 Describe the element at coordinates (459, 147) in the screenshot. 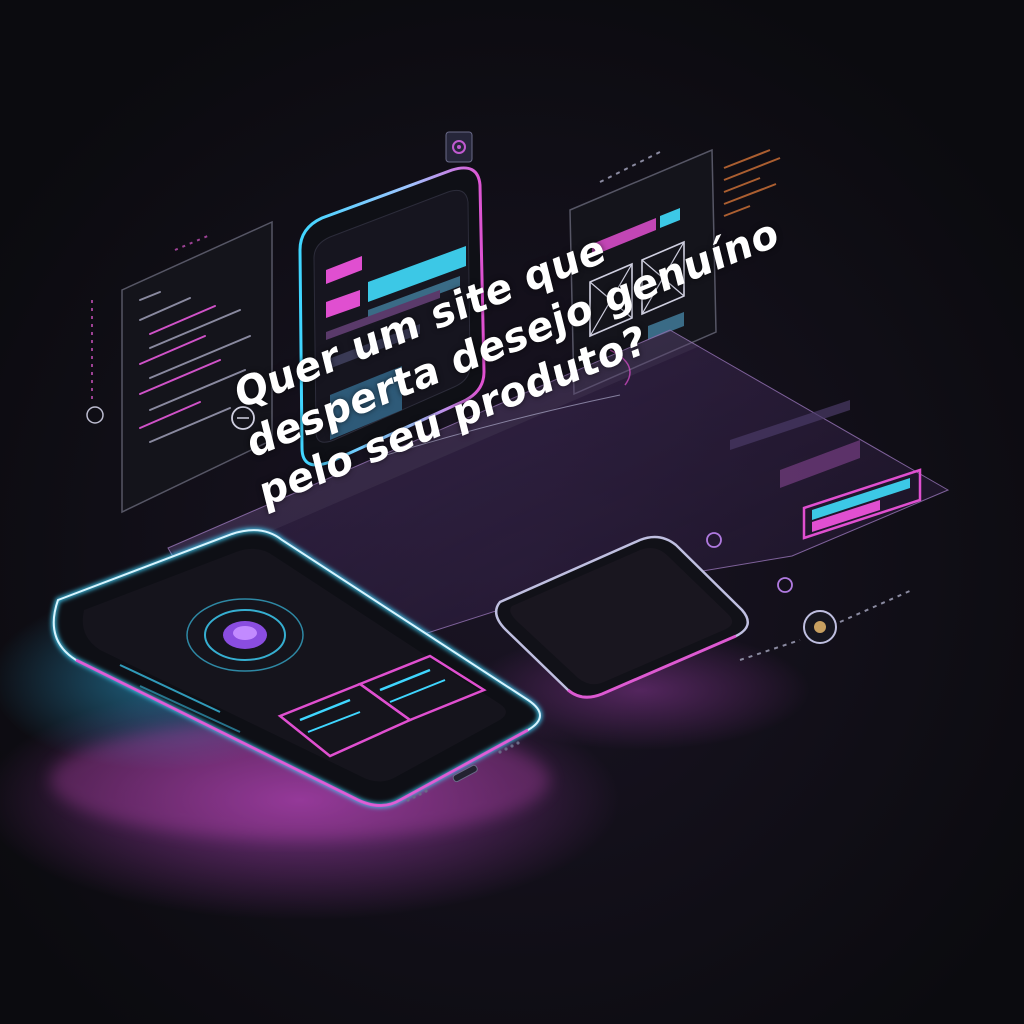

I see `gear-icon` at that location.